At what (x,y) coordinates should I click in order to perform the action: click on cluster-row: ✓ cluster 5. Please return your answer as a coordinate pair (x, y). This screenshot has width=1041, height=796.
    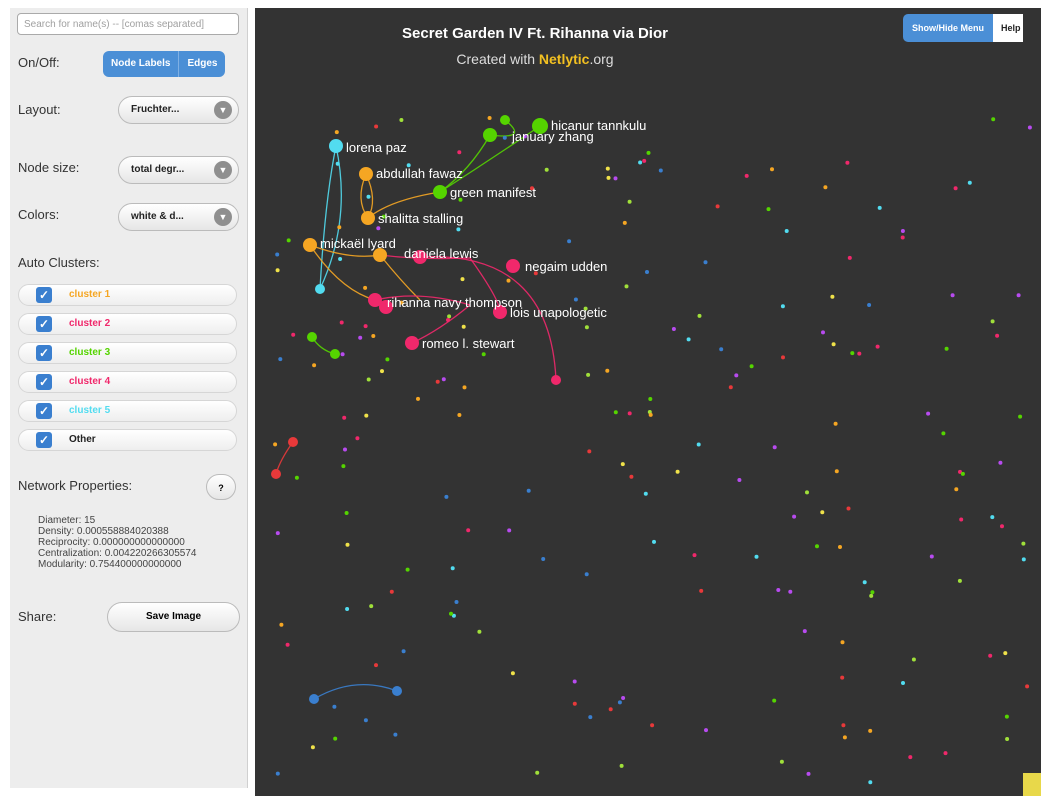
    Looking at the image, I should click on (127, 411).